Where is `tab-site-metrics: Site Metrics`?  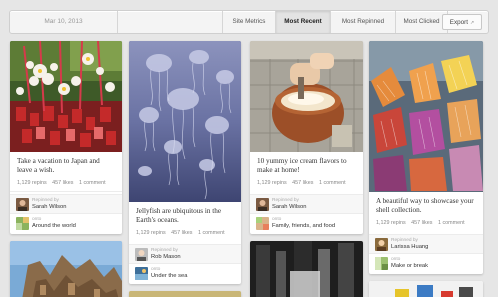 tab-site-metrics: Site Metrics is located at coordinates (248, 22).